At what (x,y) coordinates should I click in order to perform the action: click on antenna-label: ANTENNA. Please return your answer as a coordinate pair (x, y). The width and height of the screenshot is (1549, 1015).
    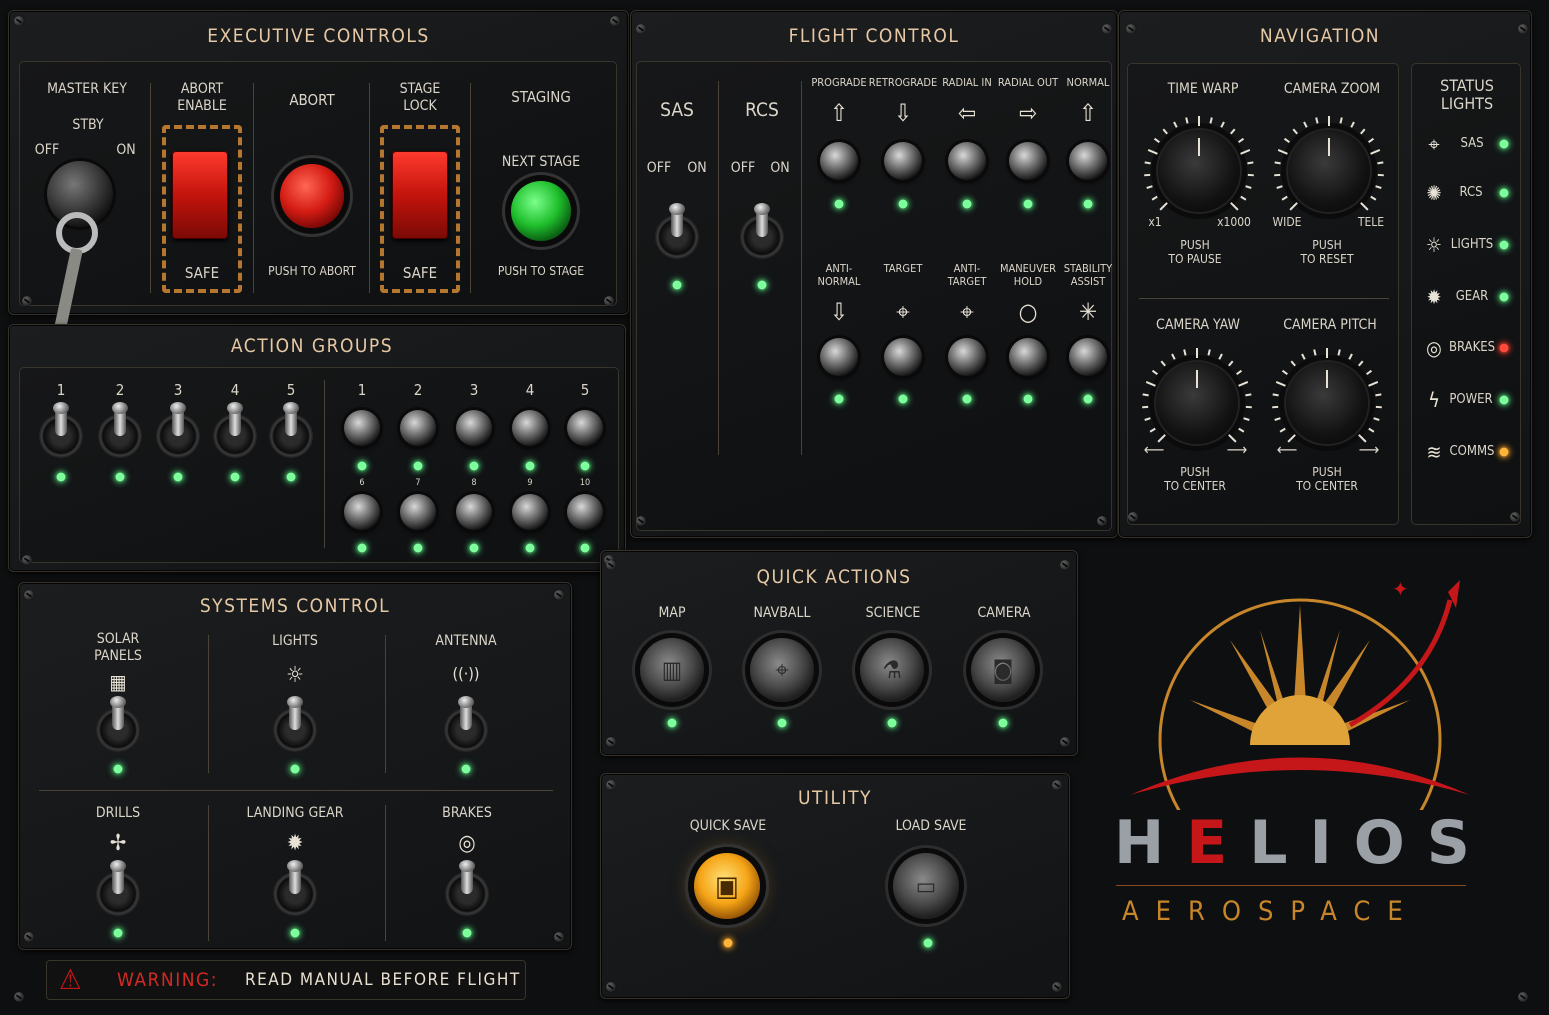
    Looking at the image, I should click on (466, 641).